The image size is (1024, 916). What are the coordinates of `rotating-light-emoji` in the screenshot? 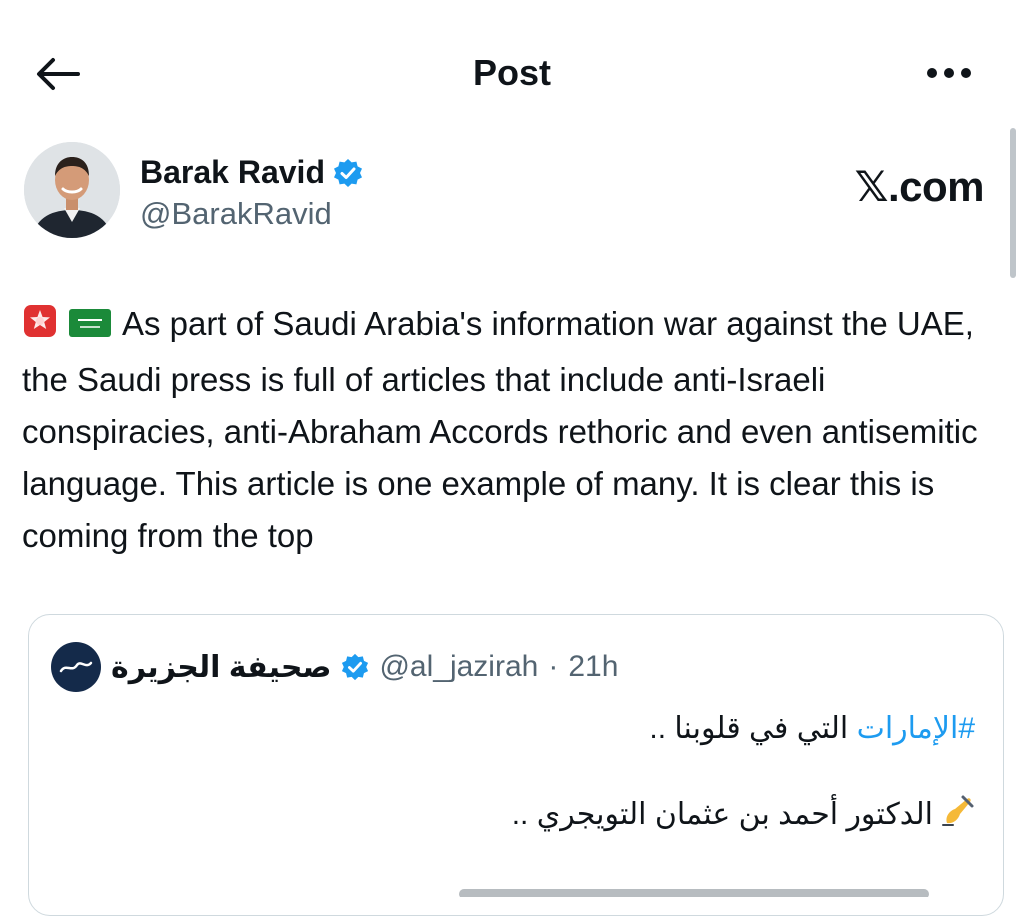 It's located at (40, 328).